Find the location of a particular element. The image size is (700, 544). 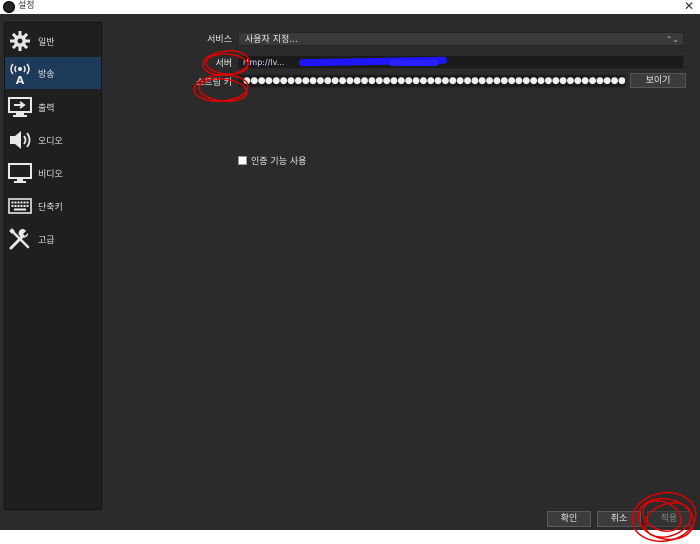

sidebar-item-stream: A 방송 is located at coordinates (53, 73).